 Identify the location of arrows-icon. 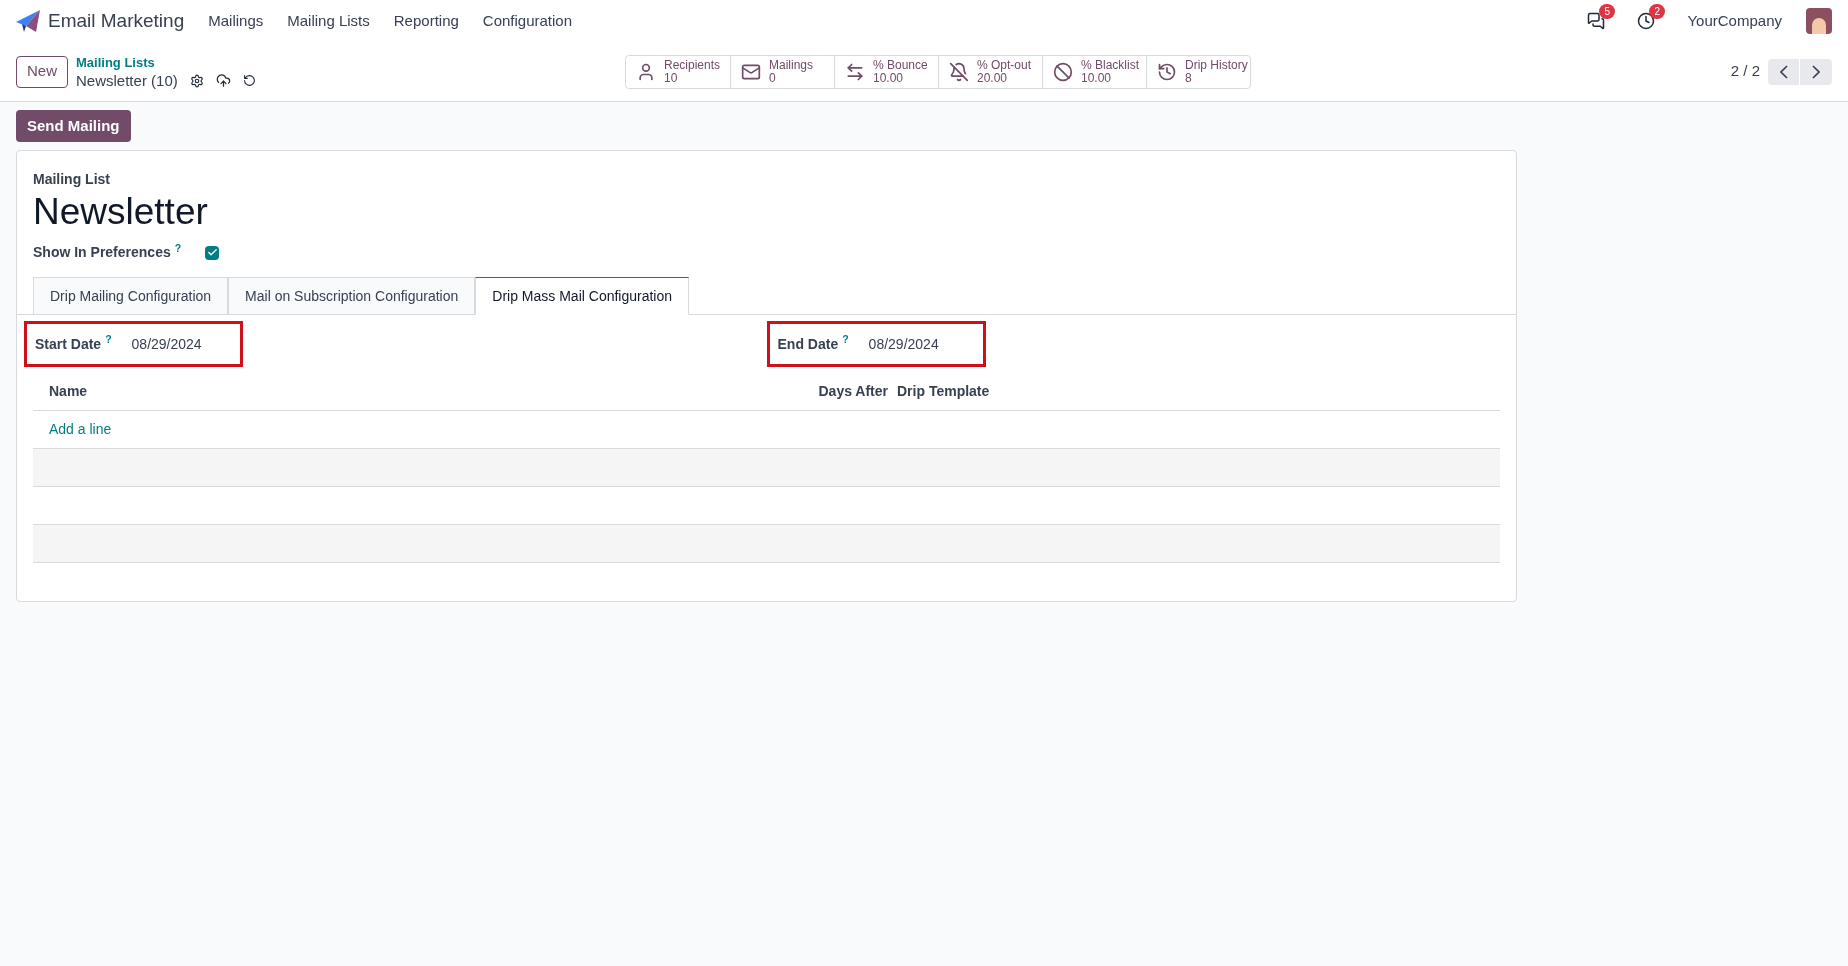
(855, 71).